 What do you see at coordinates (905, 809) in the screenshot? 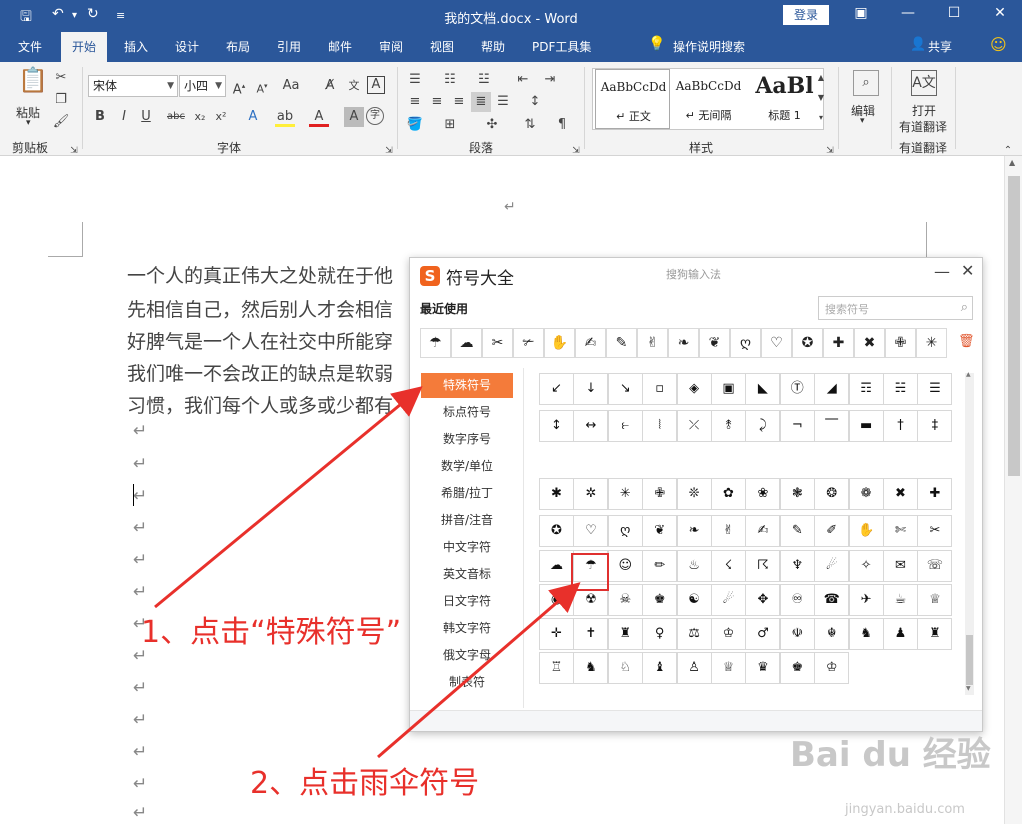
I see `watermark-url: jingyan.baidu.com` at bounding box center [905, 809].